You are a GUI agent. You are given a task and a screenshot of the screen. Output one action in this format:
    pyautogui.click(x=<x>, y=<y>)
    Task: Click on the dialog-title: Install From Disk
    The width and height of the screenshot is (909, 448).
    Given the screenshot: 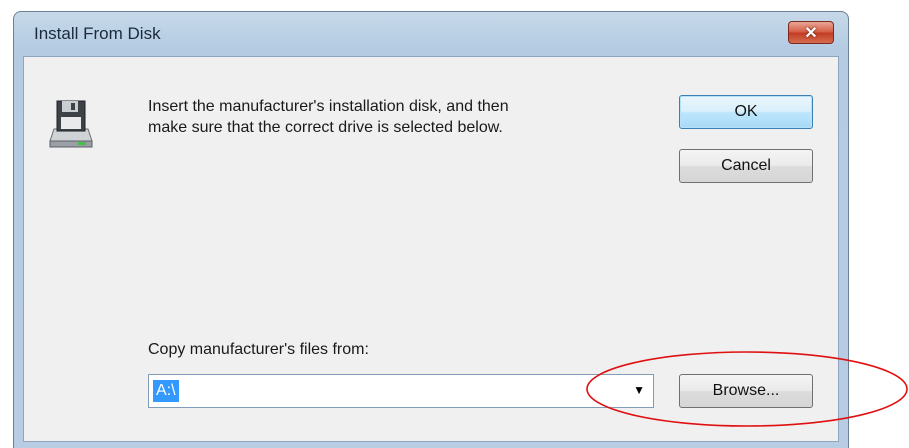 What is the action you would take?
    pyautogui.click(x=97, y=33)
    